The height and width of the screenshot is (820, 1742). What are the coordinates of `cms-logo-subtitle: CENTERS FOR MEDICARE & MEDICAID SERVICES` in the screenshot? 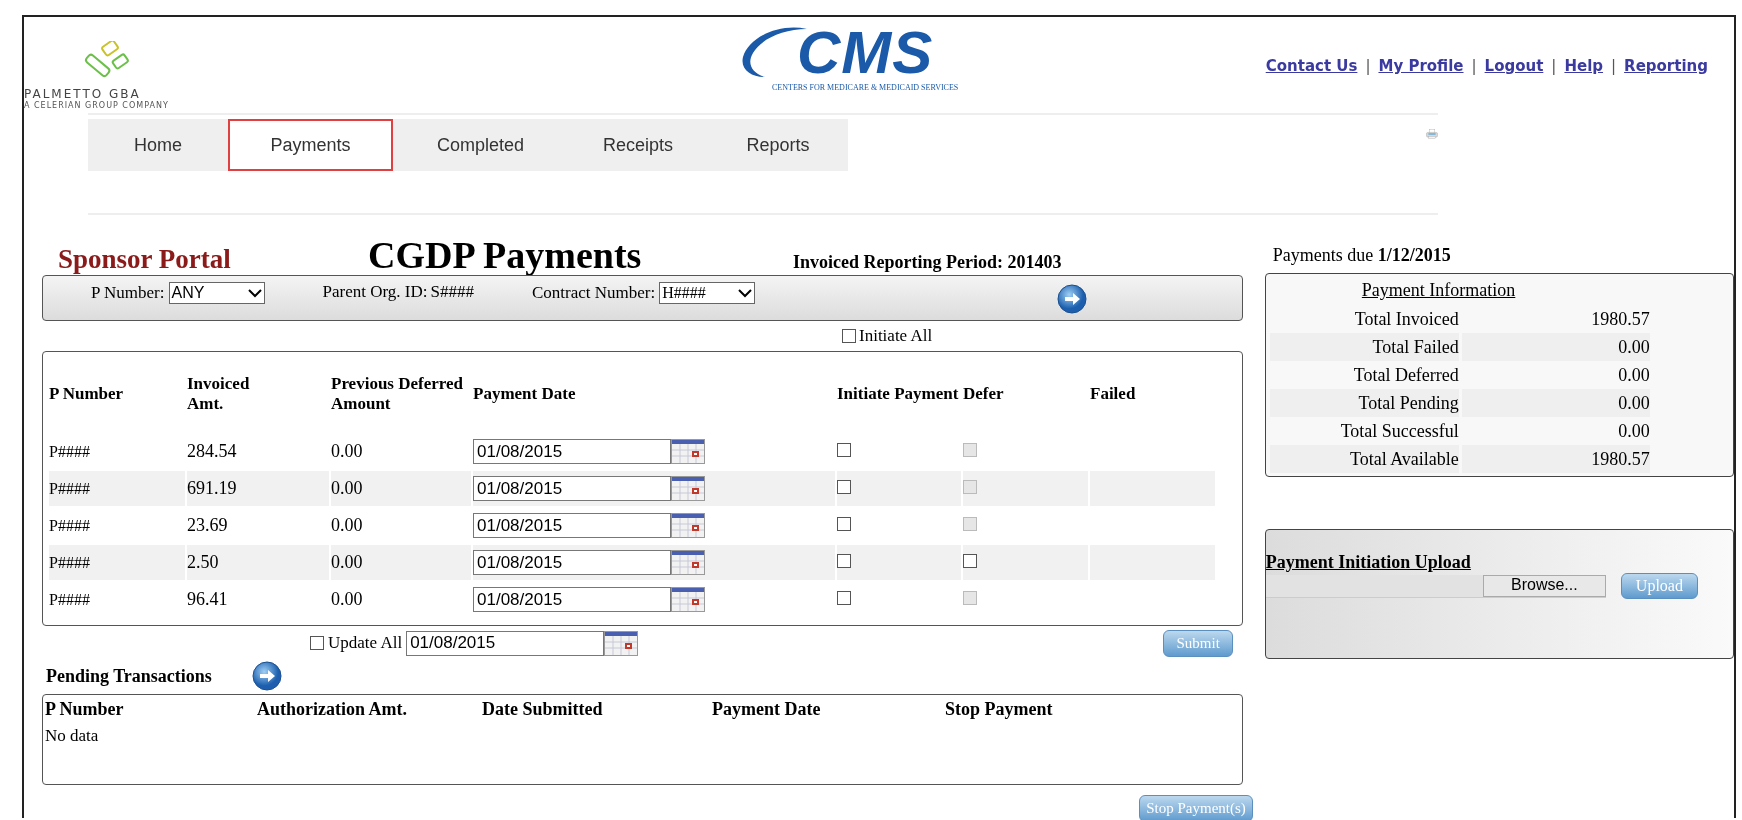 It's located at (865, 87).